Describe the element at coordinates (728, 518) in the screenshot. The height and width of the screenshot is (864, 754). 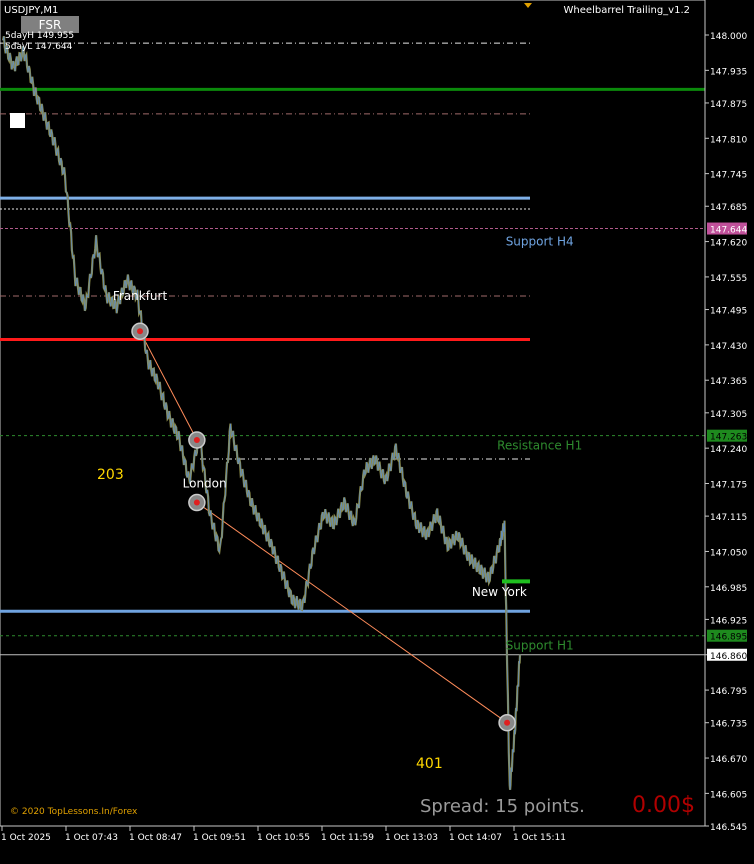
I see `price-tick-label: 147.115` at that location.